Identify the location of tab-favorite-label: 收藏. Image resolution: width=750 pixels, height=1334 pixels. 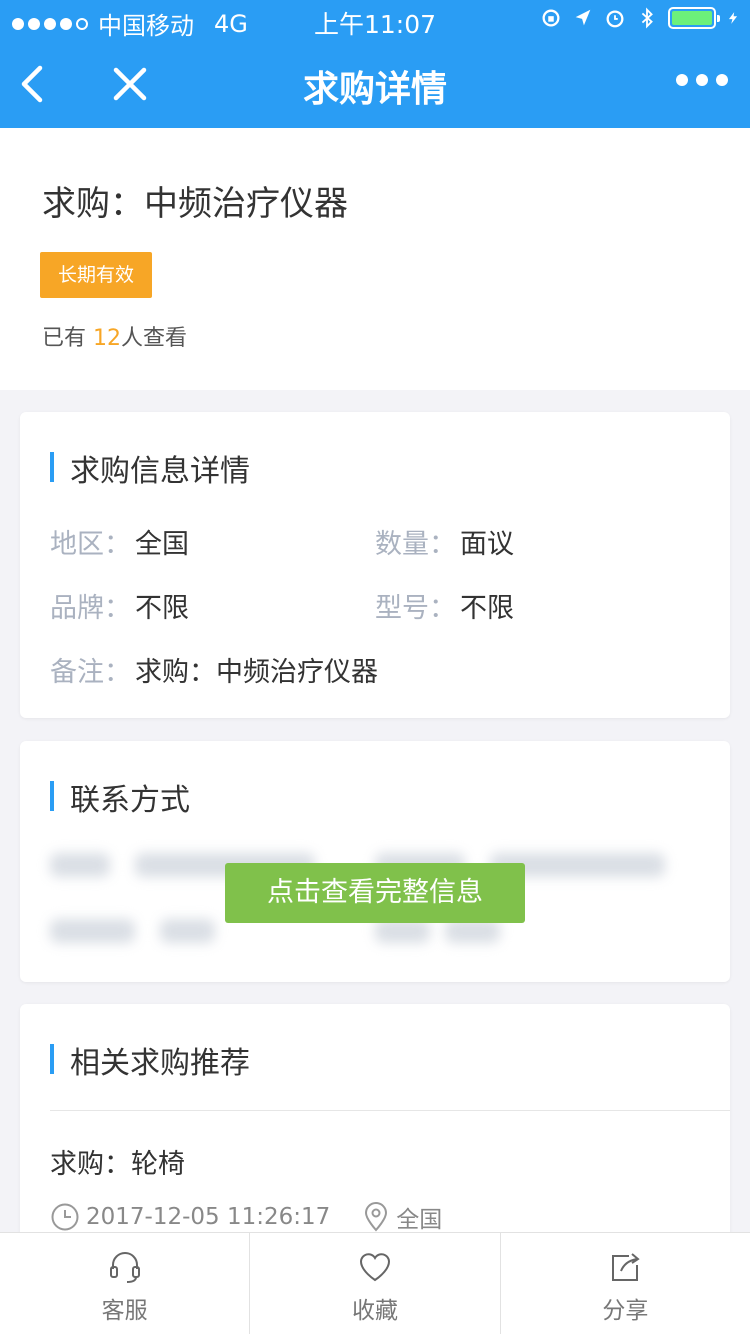
(374, 1311).